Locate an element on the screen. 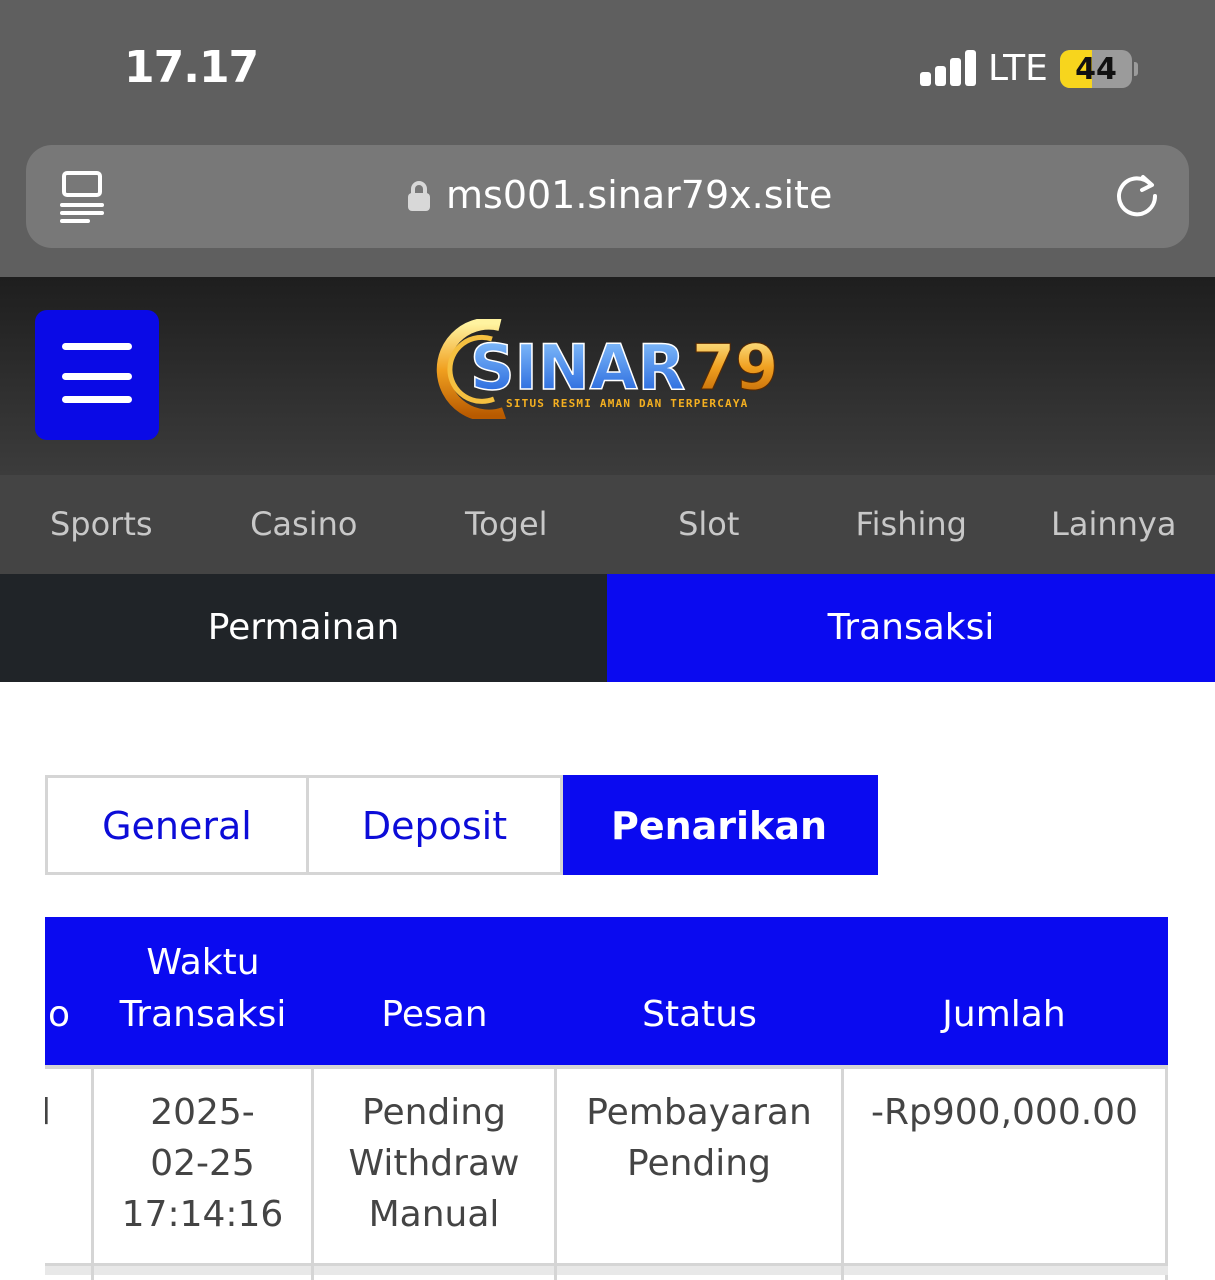 This screenshot has height=1280, width=1215. hamburger-menu-icon is located at coordinates (97, 346).